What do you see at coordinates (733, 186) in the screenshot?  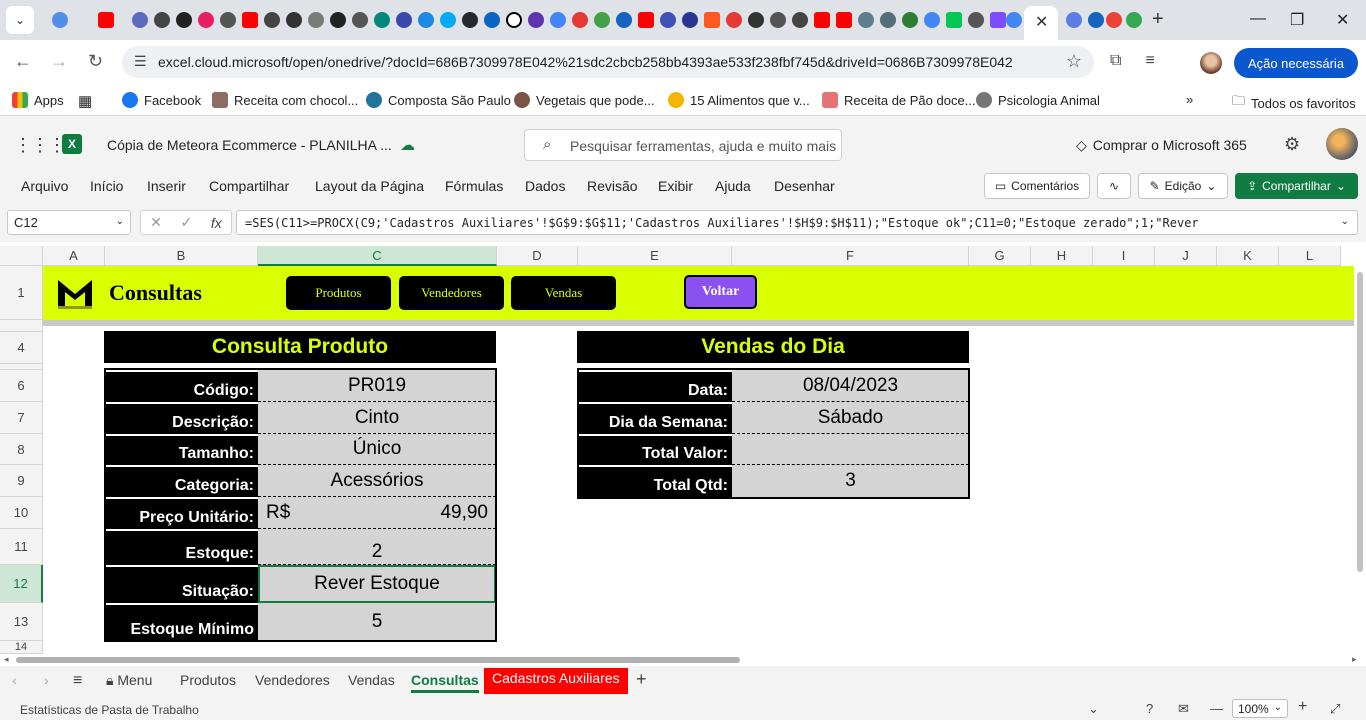 I see `tab-ajuda: Ajuda` at bounding box center [733, 186].